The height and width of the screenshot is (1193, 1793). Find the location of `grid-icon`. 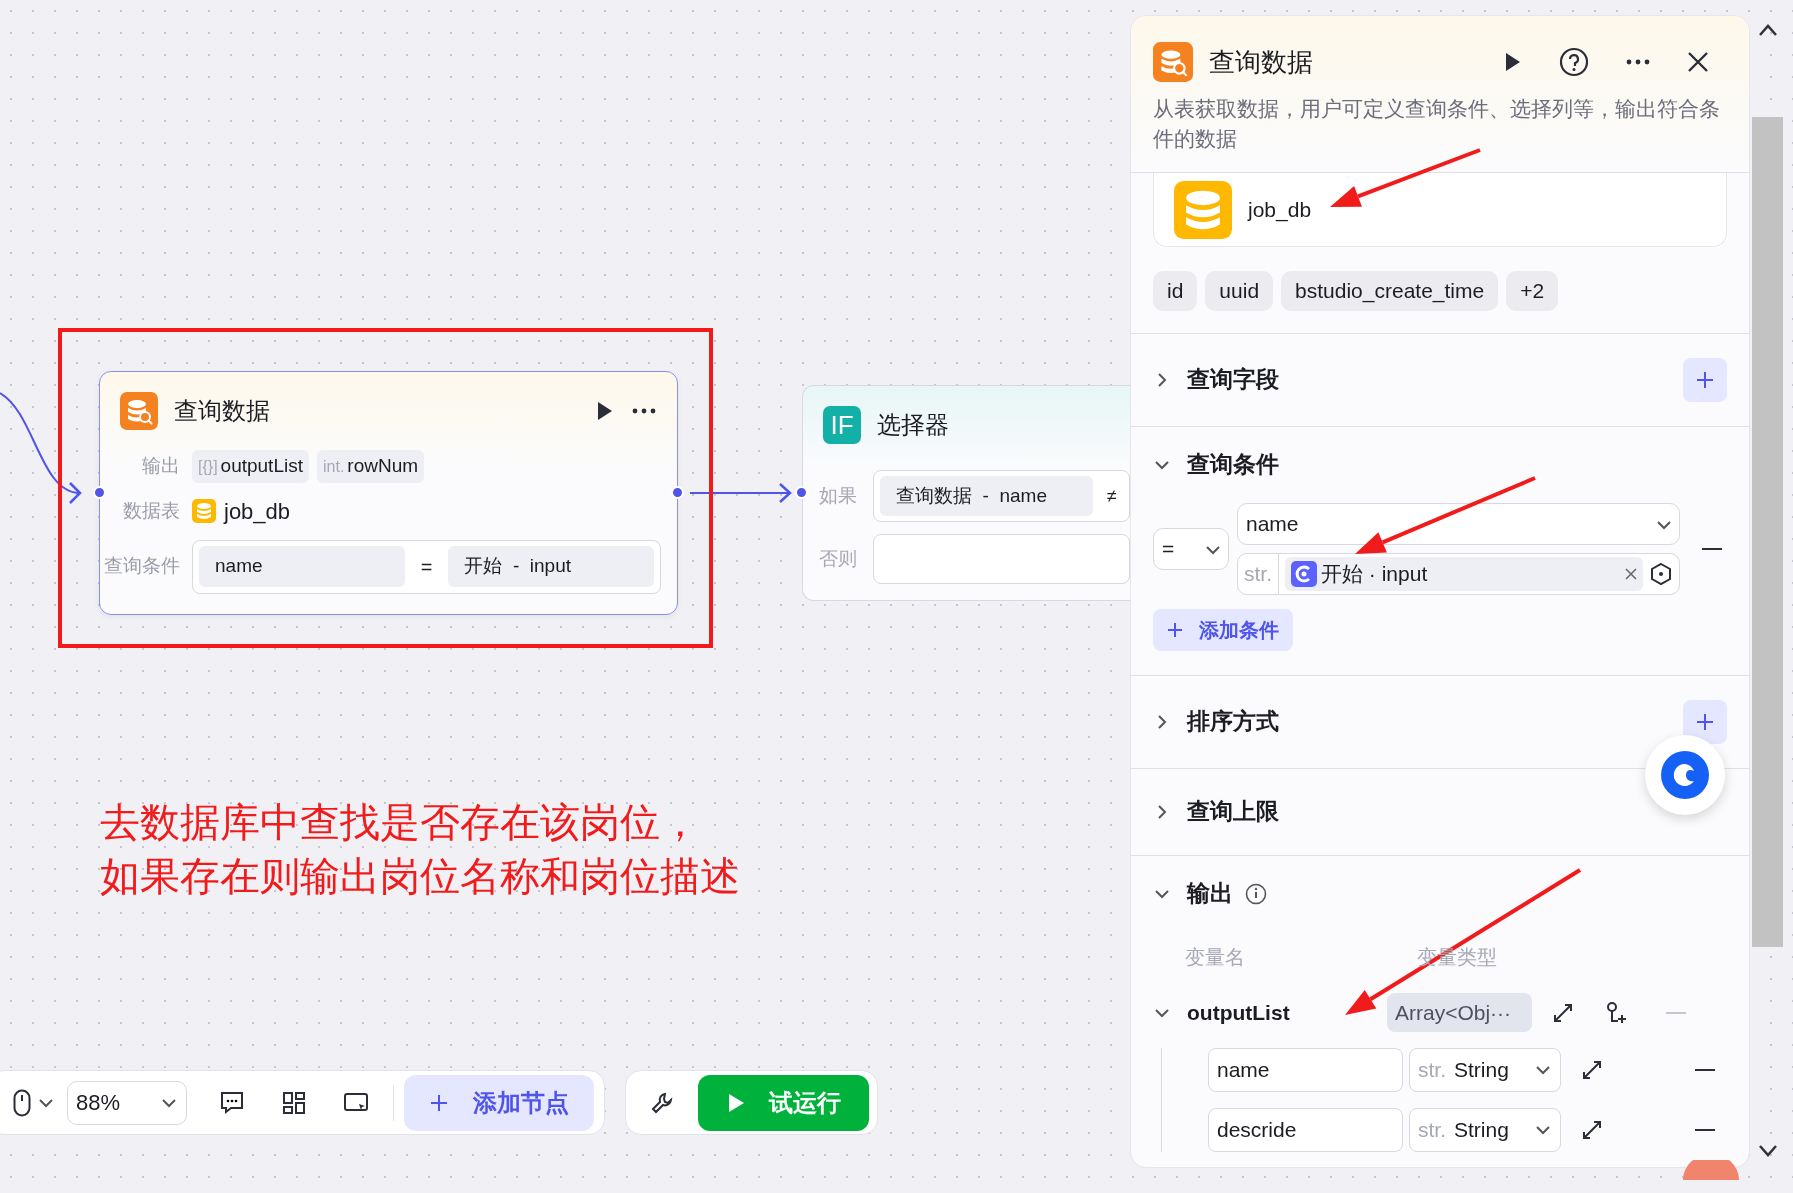

grid-icon is located at coordinates (293, 1102).